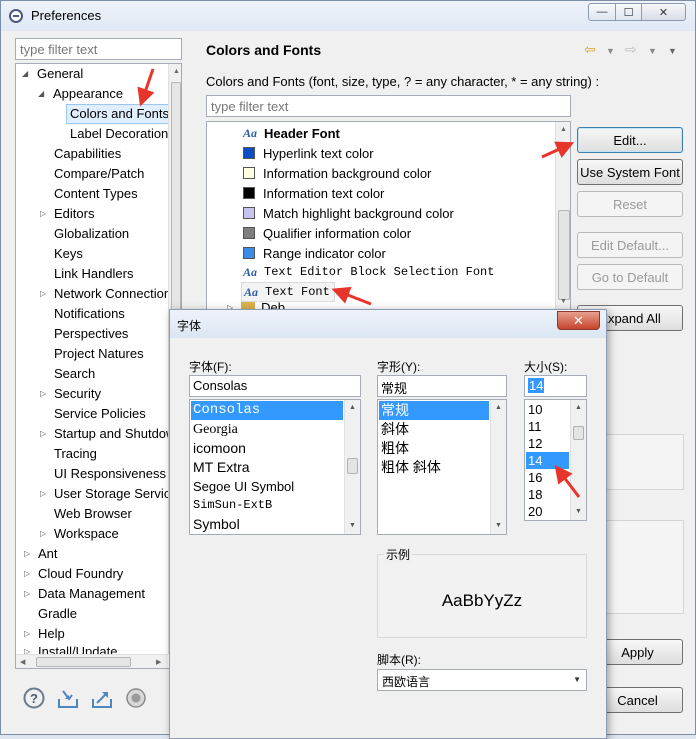 Image resolution: width=696 pixels, height=739 pixels. I want to click on annotation-arrow-size, so click(567, 481).